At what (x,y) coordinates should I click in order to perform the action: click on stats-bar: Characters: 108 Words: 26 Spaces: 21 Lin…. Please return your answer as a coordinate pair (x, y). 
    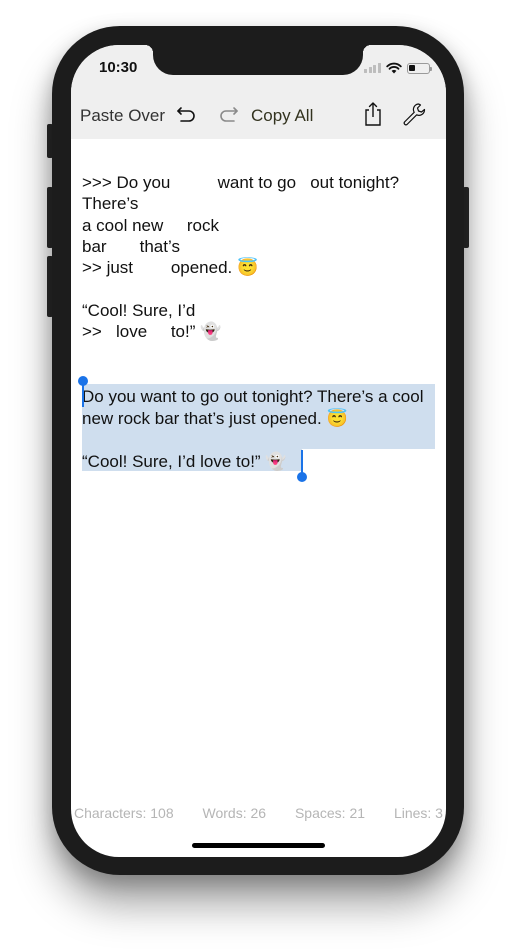
    Looking at the image, I should click on (258, 813).